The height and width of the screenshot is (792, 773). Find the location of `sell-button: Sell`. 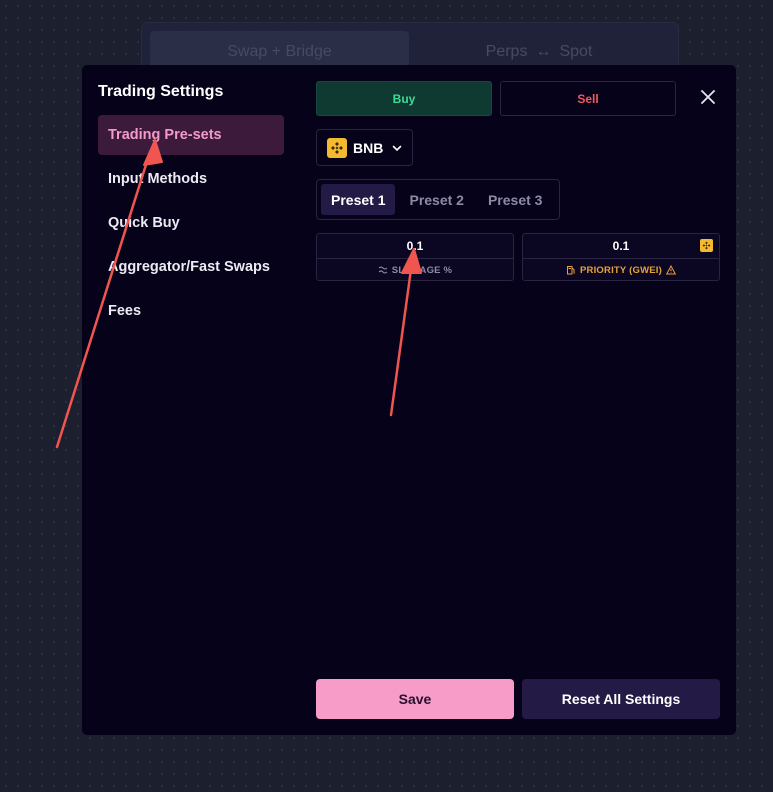

sell-button: Sell is located at coordinates (588, 98).